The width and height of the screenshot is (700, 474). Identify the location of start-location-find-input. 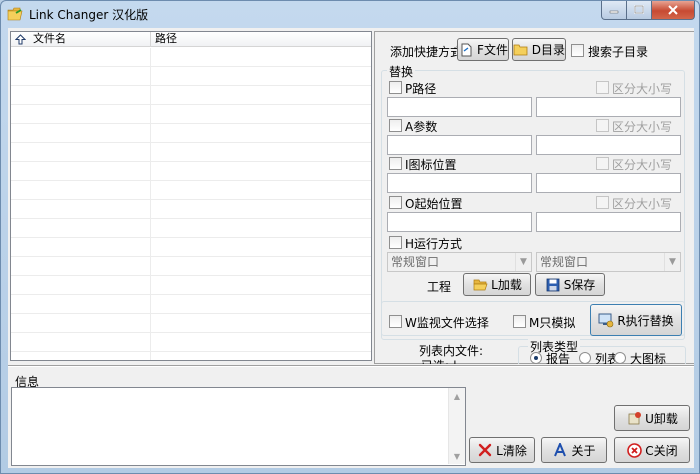
(459, 222).